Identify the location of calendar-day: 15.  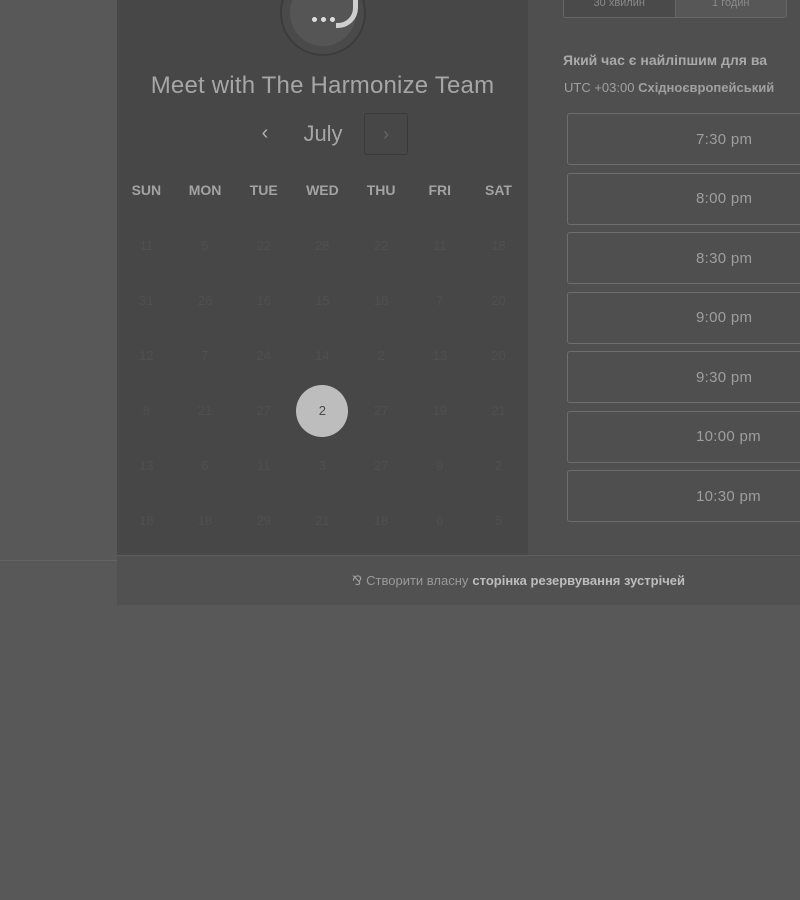
(322, 300).